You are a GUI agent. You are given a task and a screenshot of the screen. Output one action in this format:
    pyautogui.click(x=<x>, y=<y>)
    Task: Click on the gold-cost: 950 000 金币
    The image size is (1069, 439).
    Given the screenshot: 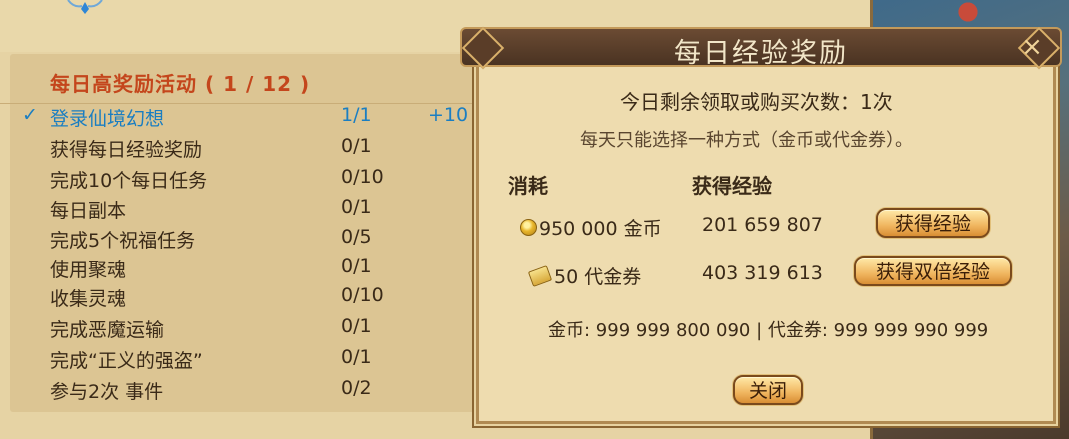 What is the action you would take?
    pyautogui.click(x=591, y=227)
    